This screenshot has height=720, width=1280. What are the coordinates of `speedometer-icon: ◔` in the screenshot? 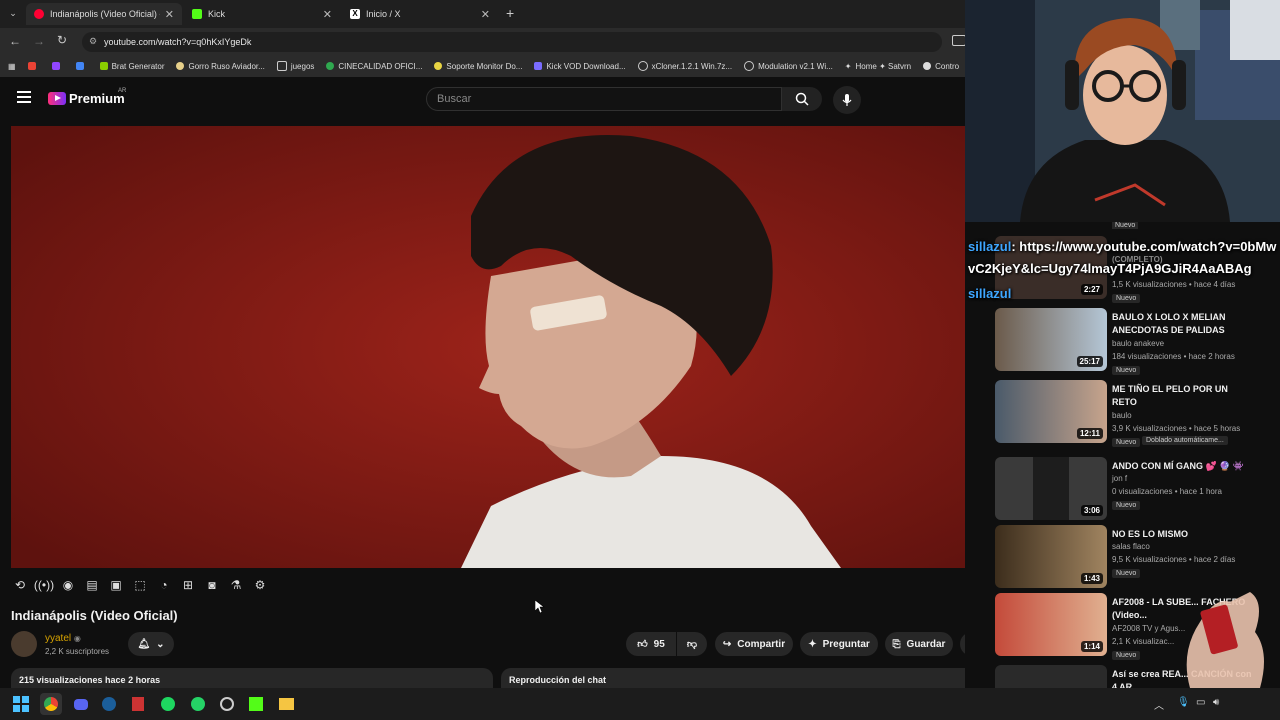 It's located at (164, 585).